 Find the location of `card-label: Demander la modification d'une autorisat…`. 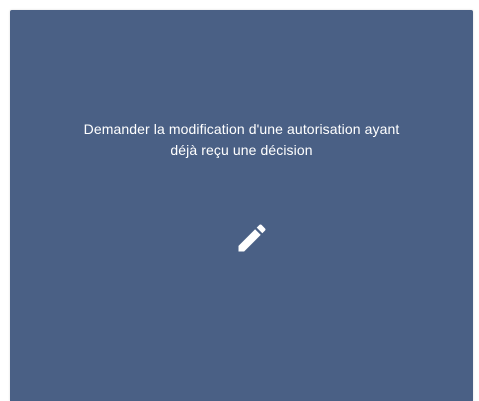

card-label: Demander la modification d'une autorisat… is located at coordinates (241, 140).